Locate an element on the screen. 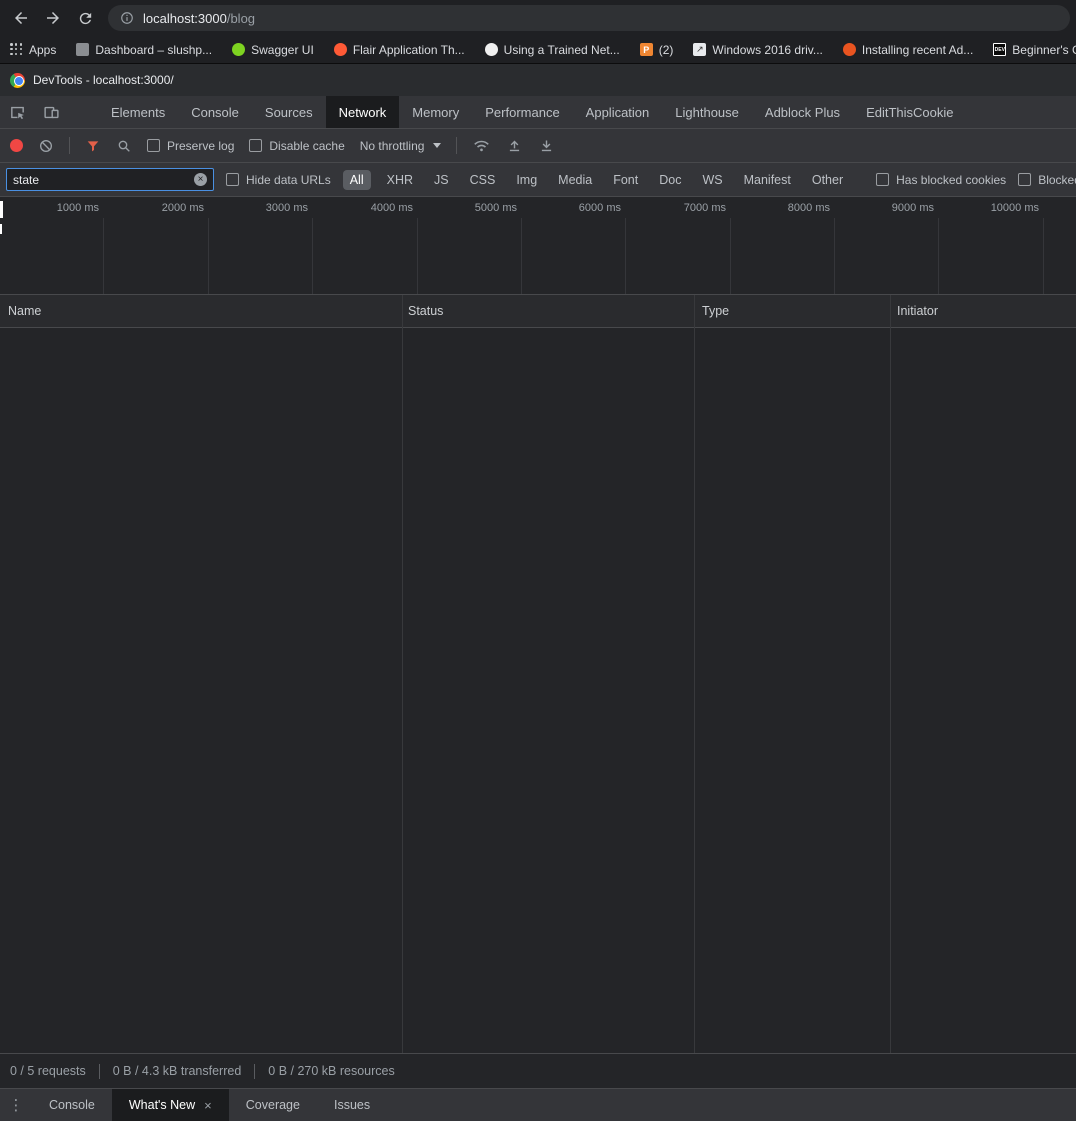 This screenshot has height=1121, width=1076. timeline-left-handle is located at coordinates (1, 209).